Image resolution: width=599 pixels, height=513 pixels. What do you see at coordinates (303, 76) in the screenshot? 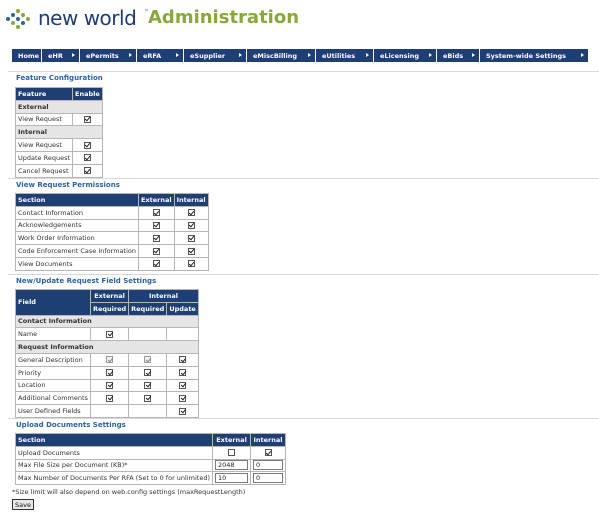
I see `feature-configuration-section: Feature Configuration` at bounding box center [303, 76].